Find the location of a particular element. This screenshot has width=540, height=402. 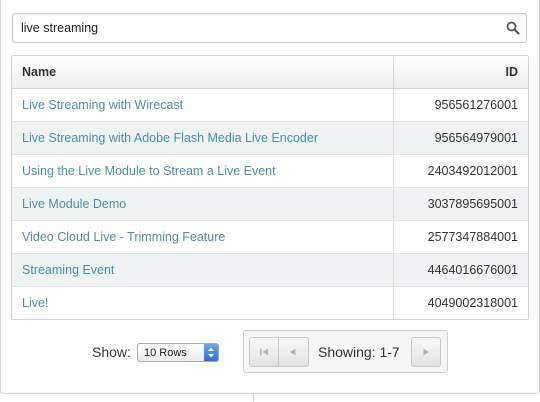

cell-id: 4464016676001 is located at coordinates (461, 270).